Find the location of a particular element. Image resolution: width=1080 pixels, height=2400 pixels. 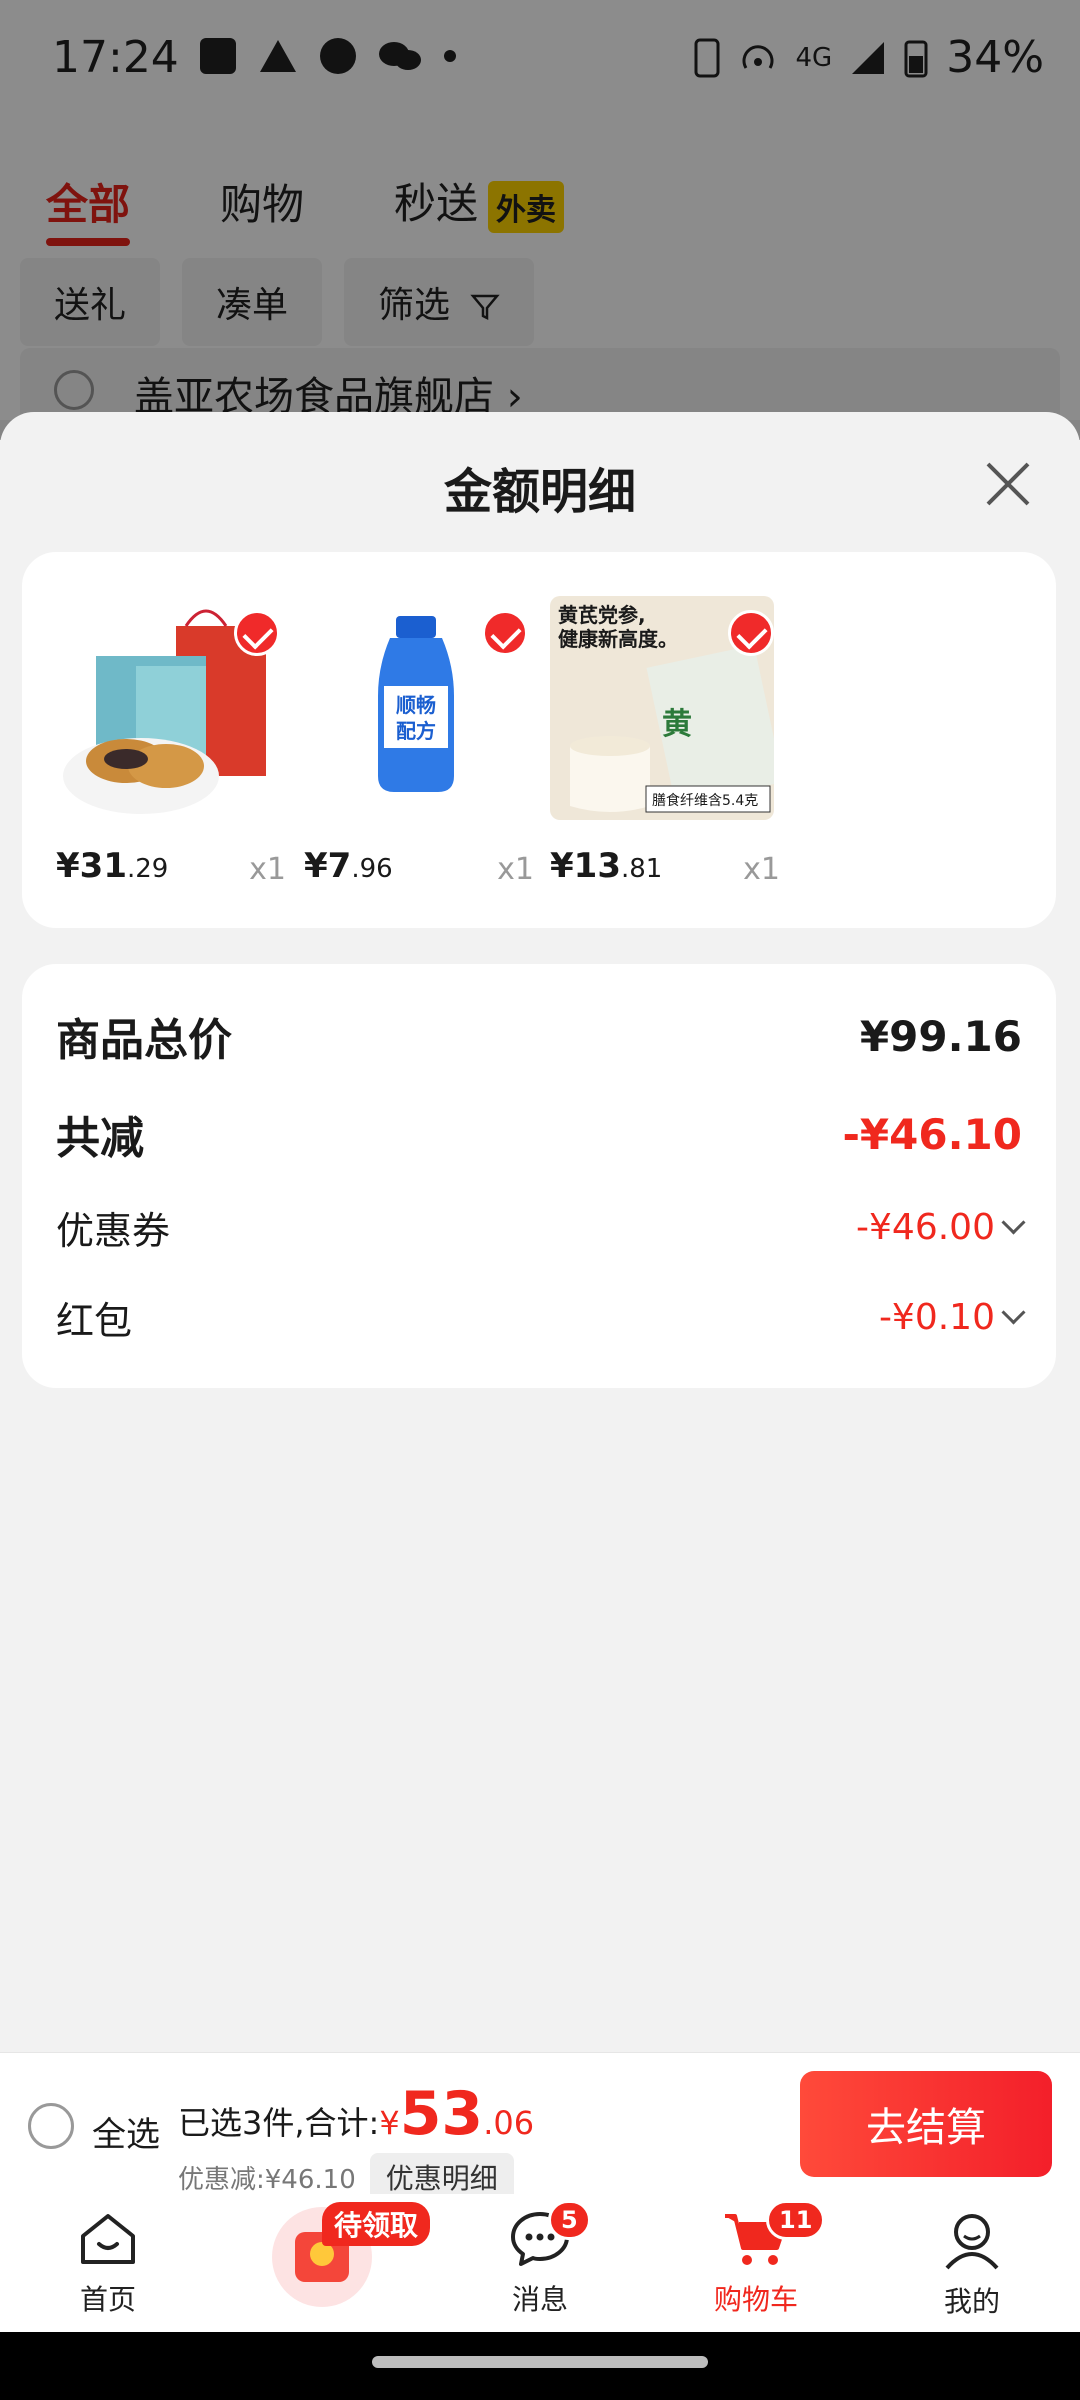

svg-text: 黄 is located at coordinates (677, 724).